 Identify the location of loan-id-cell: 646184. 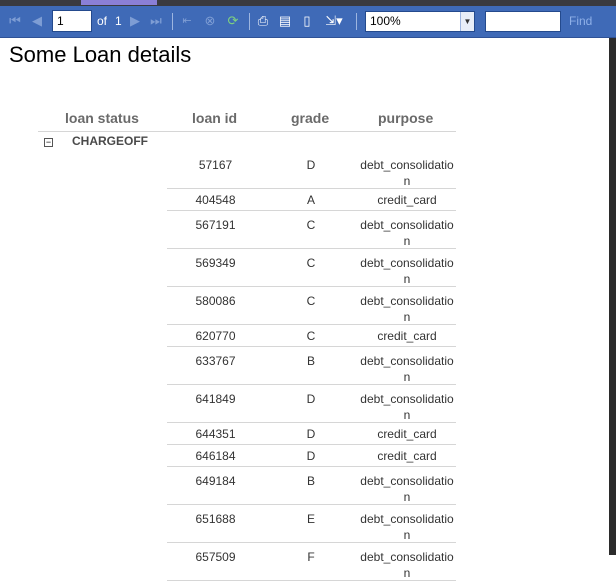
(215, 456).